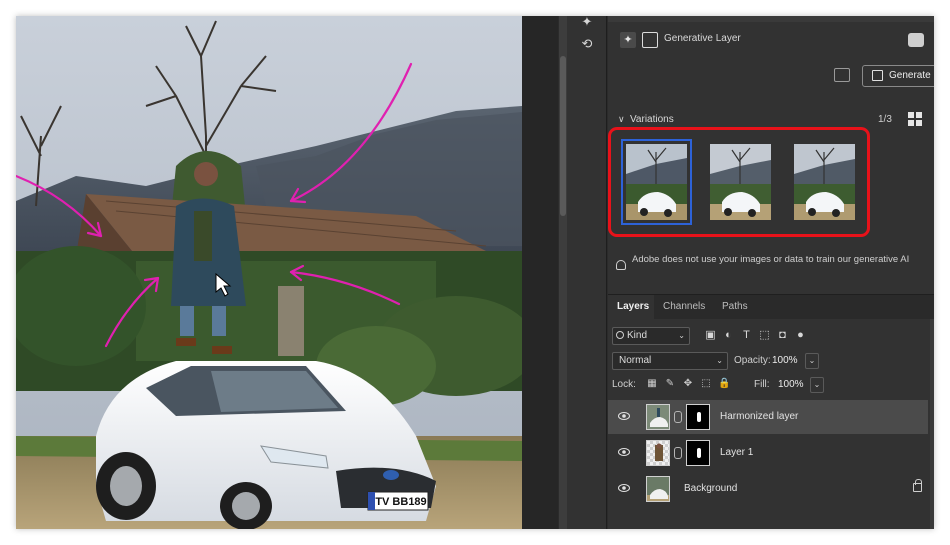 This screenshot has height=545, width=950. What do you see at coordinates (752, 360) in the screenshot?
I see `opacity-label: Opacity:` at bounding box center [752, 360].